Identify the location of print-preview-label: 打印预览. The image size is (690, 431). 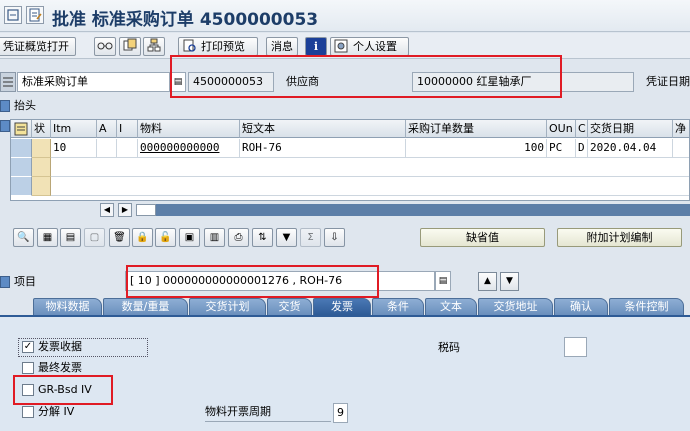
(223, 46).